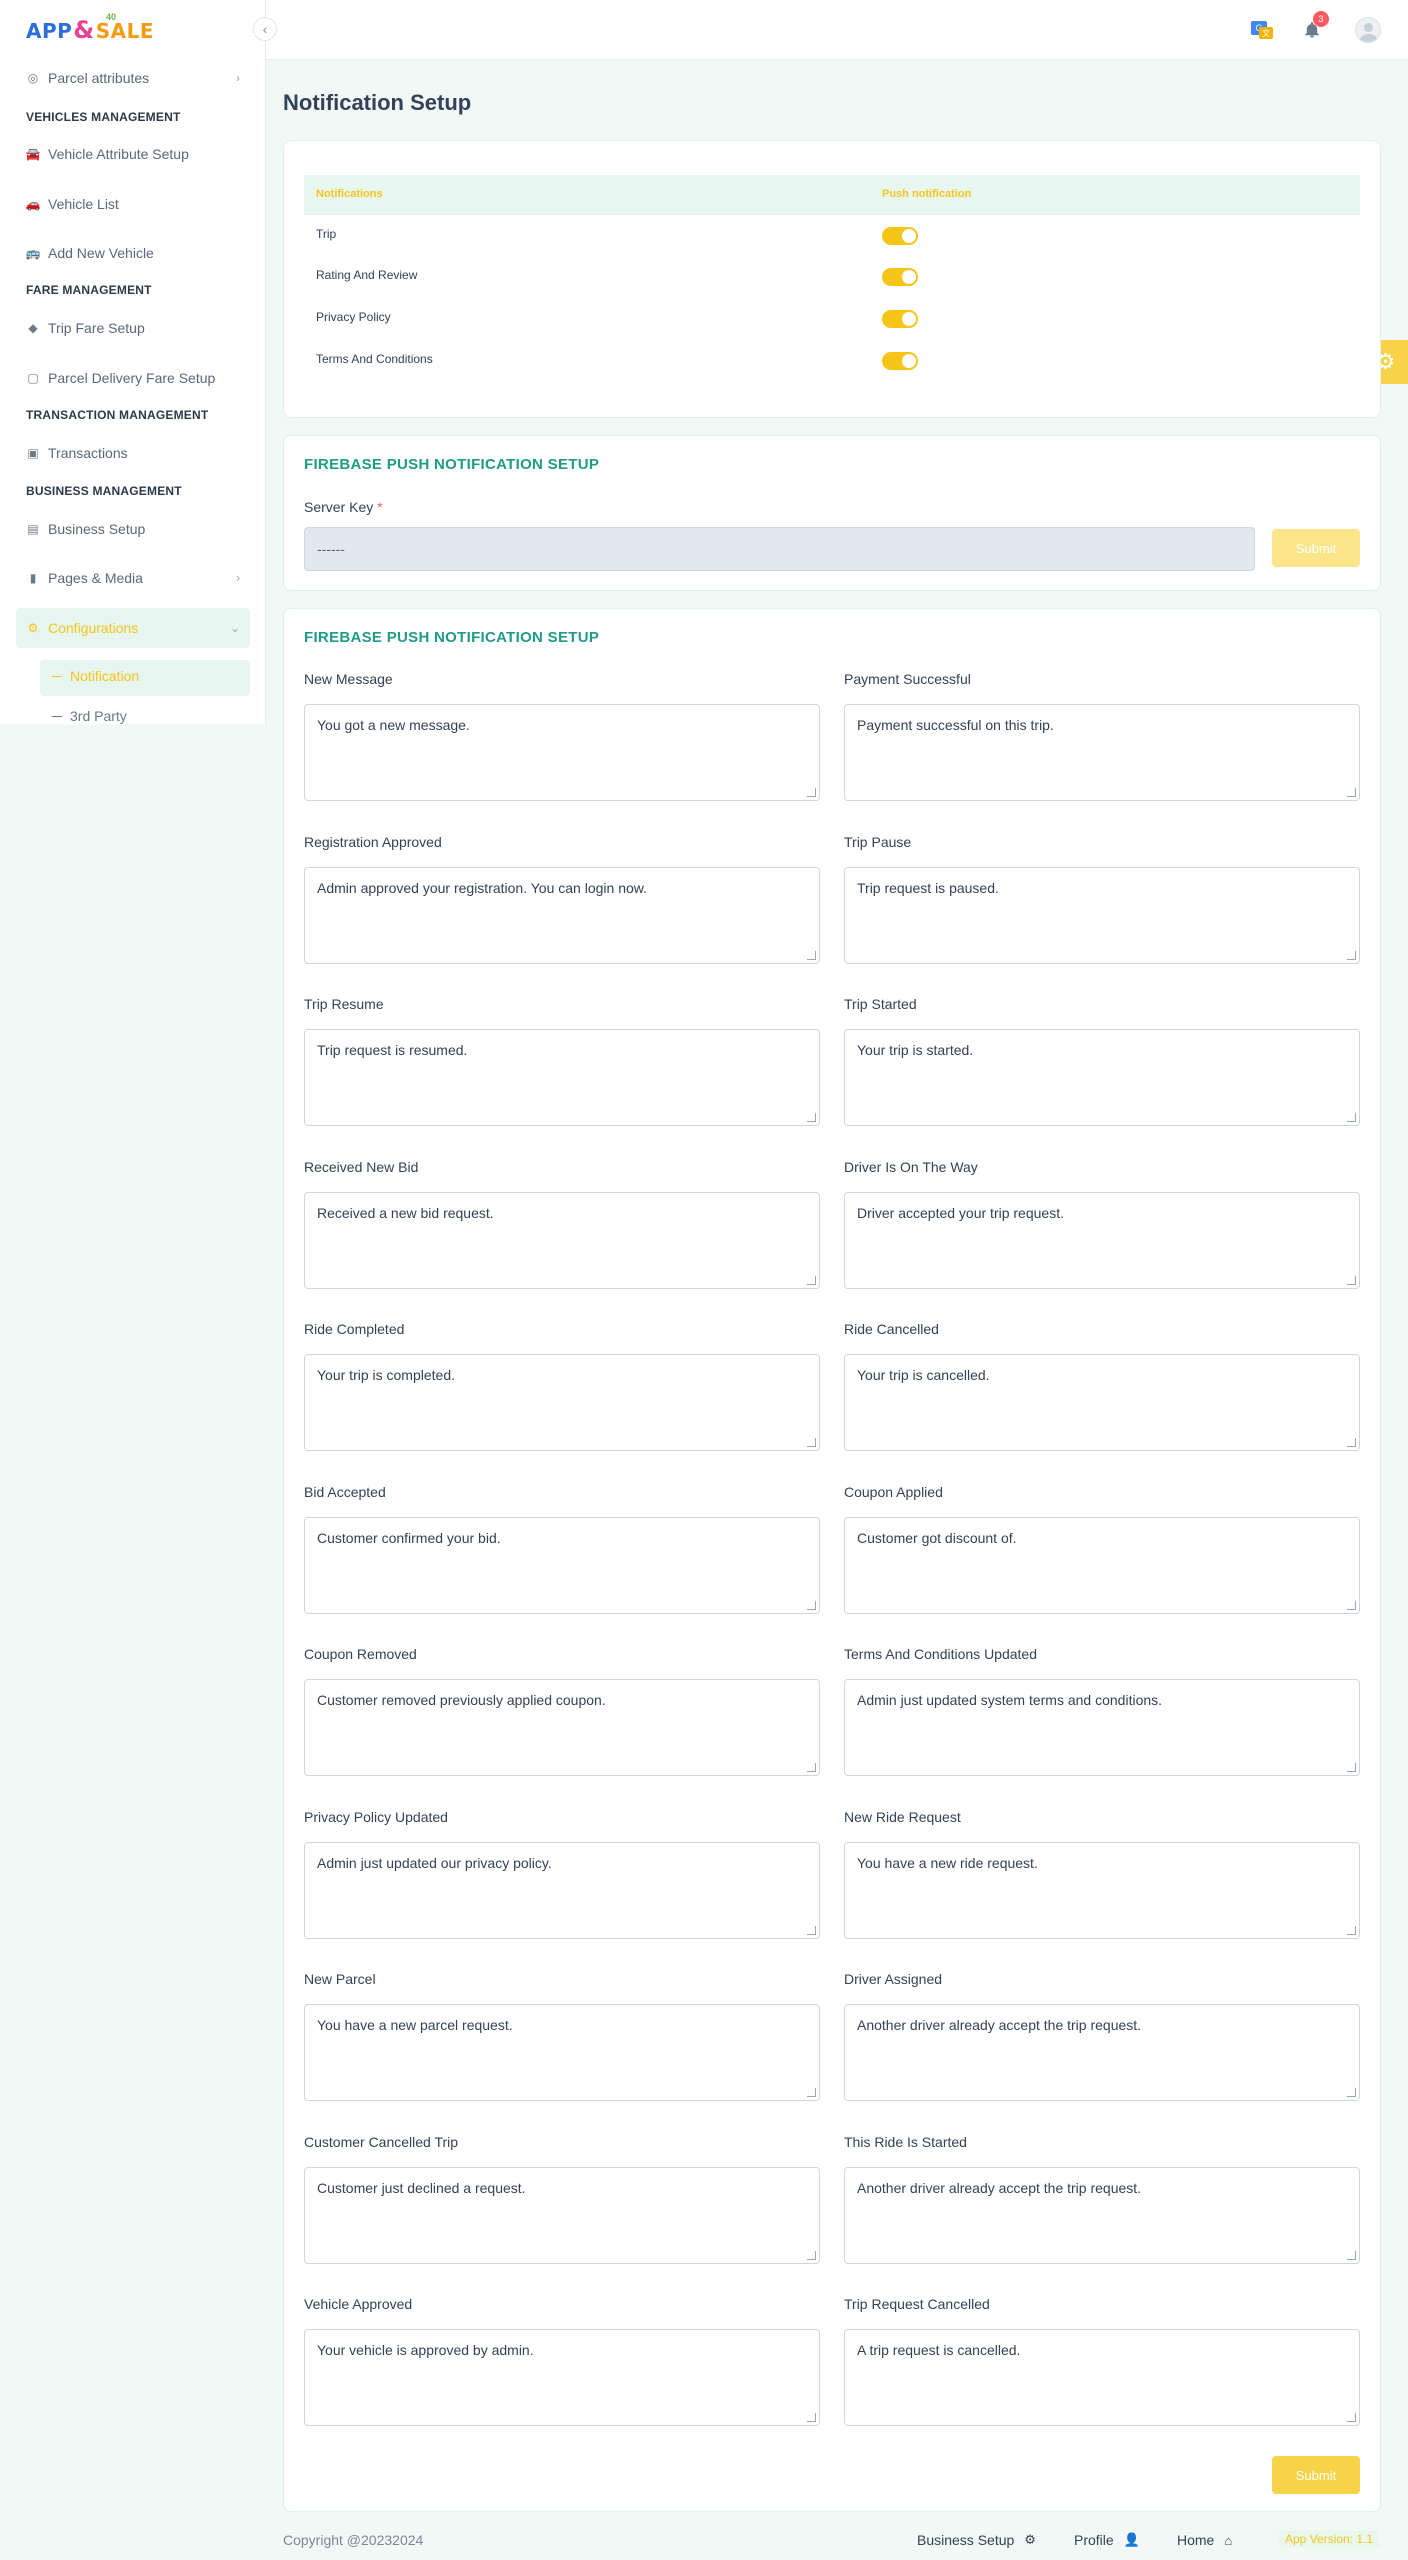 Image resolution: width=1408 pixels, height=2560 pixels. I want to click on message-textarea: Customer got discount of., so click(1102, 1565).